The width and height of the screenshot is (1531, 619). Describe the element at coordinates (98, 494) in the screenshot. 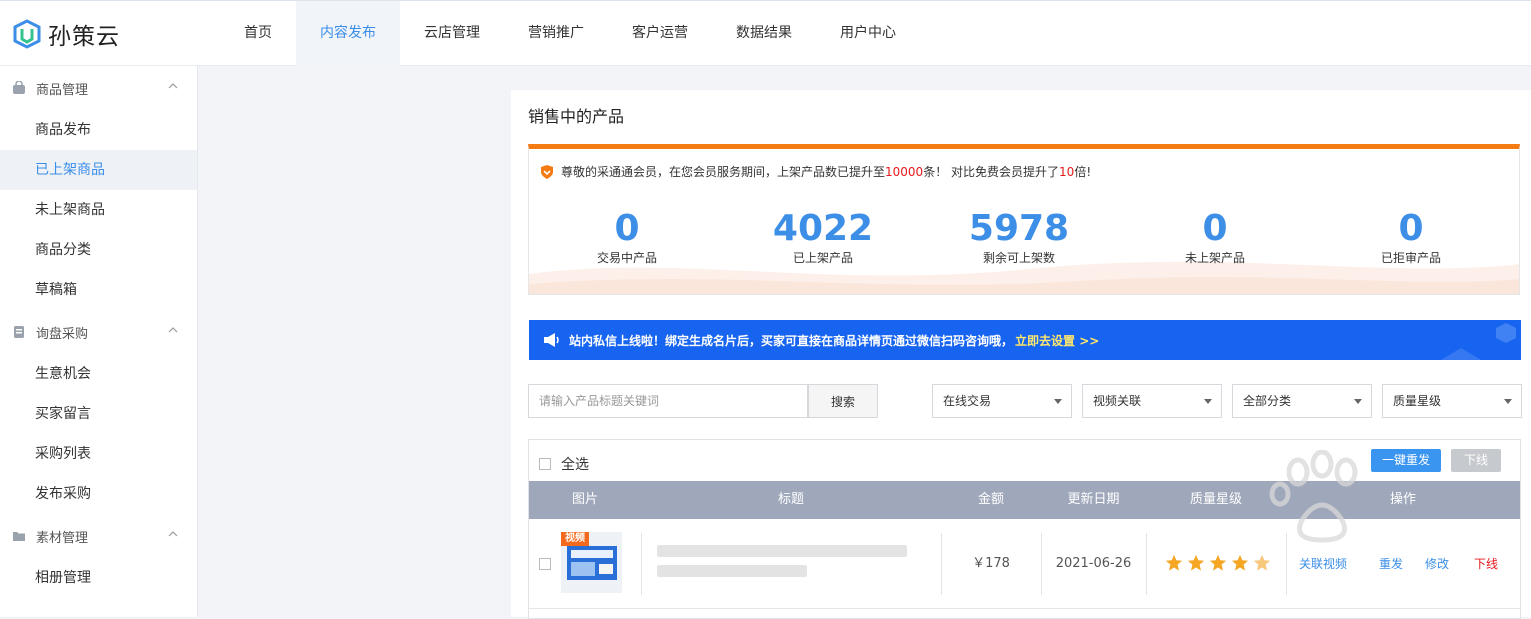

I see `sidebar-item-publish-purchase: 发布采购` at that location.